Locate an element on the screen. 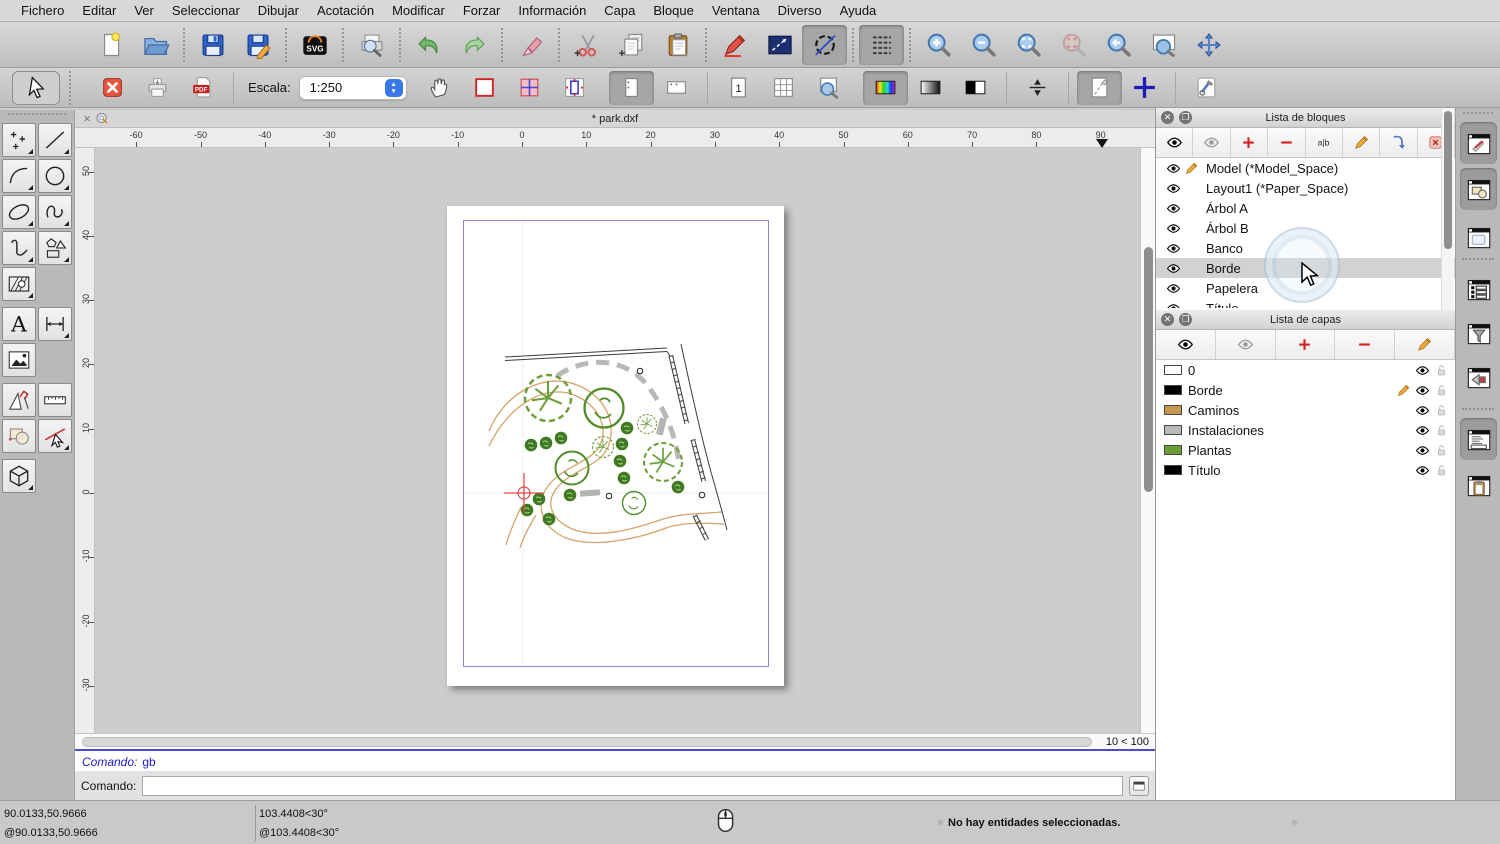 Image resolution: width=1500 pixels, height=844 pixels. menu-ayuda: Ayuda is located at coordinates (858, 10).